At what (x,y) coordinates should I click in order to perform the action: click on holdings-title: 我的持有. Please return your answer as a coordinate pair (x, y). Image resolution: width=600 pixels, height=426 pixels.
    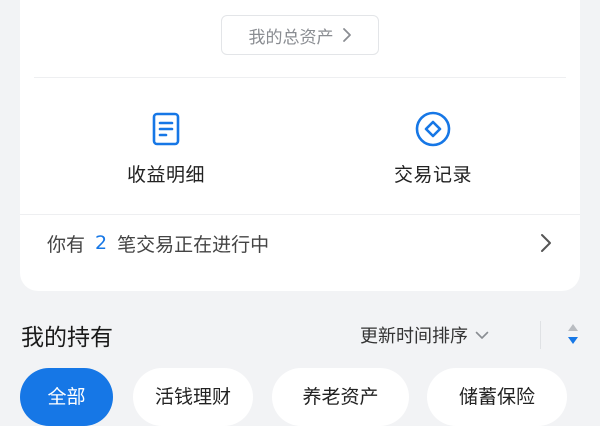
    Looking at the image, I should click on (67, 338).